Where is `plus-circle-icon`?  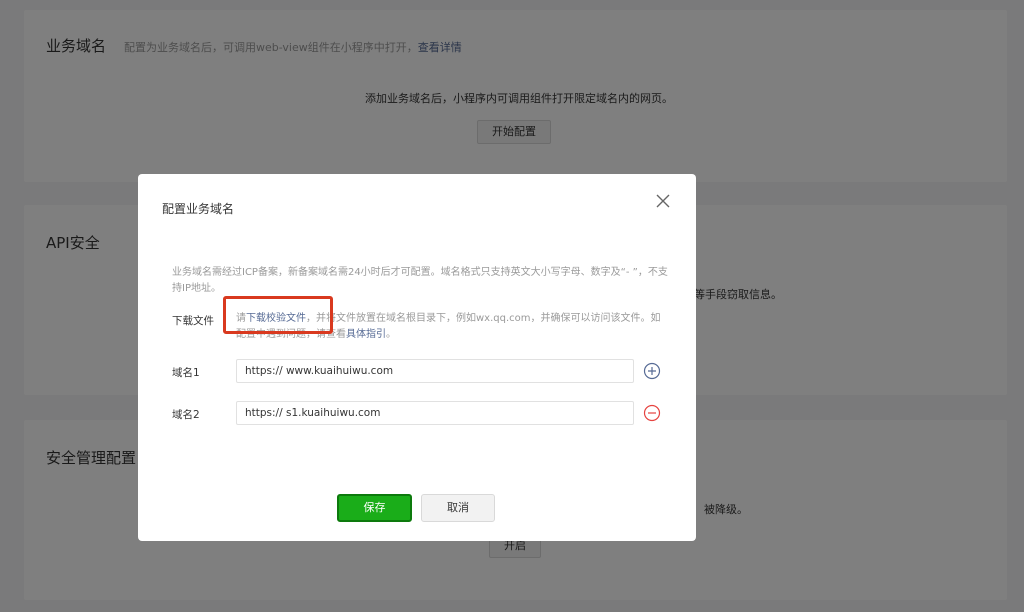
plus-circle-icon is located at coordinates (652, 371).